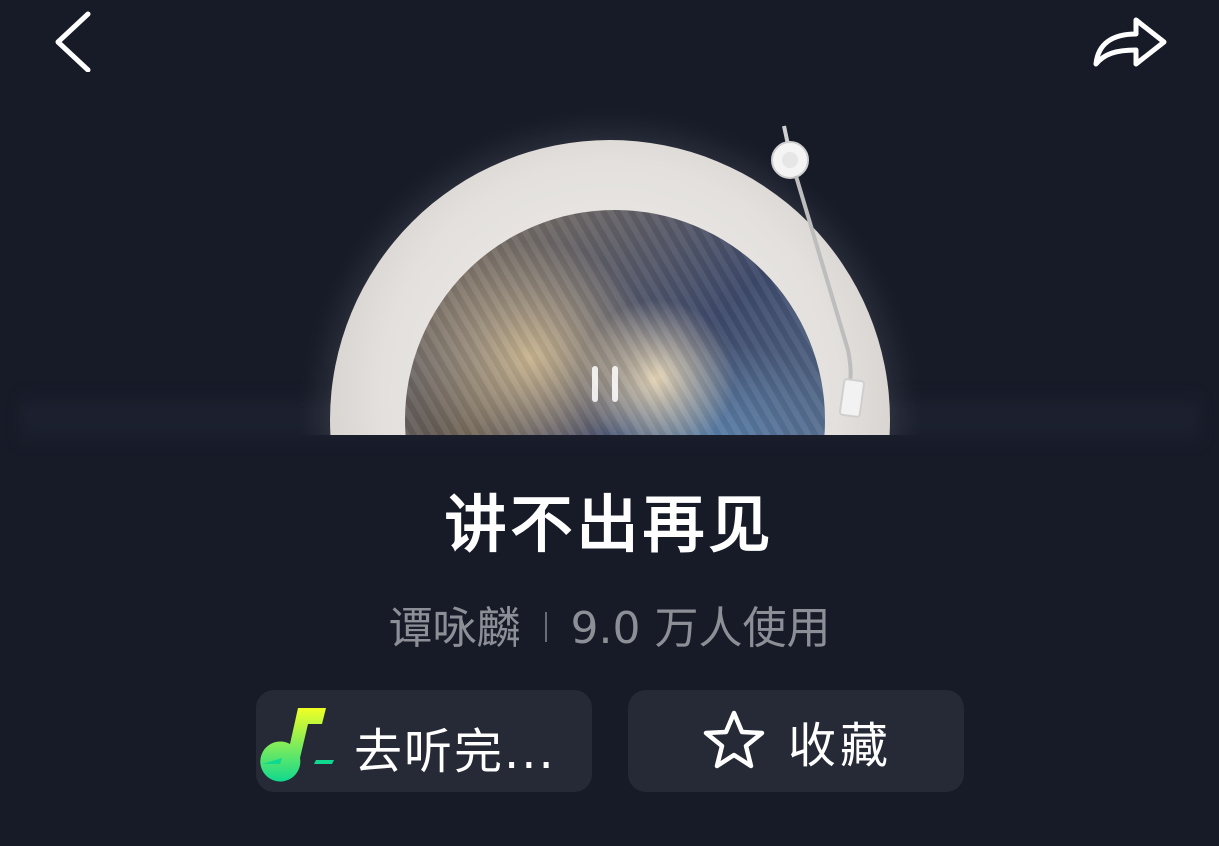 The height and width of the screenshot is (846, 1219). Describe the element at coordinates (606, 384) in the screenshot. I see `pause-icon` at that location.